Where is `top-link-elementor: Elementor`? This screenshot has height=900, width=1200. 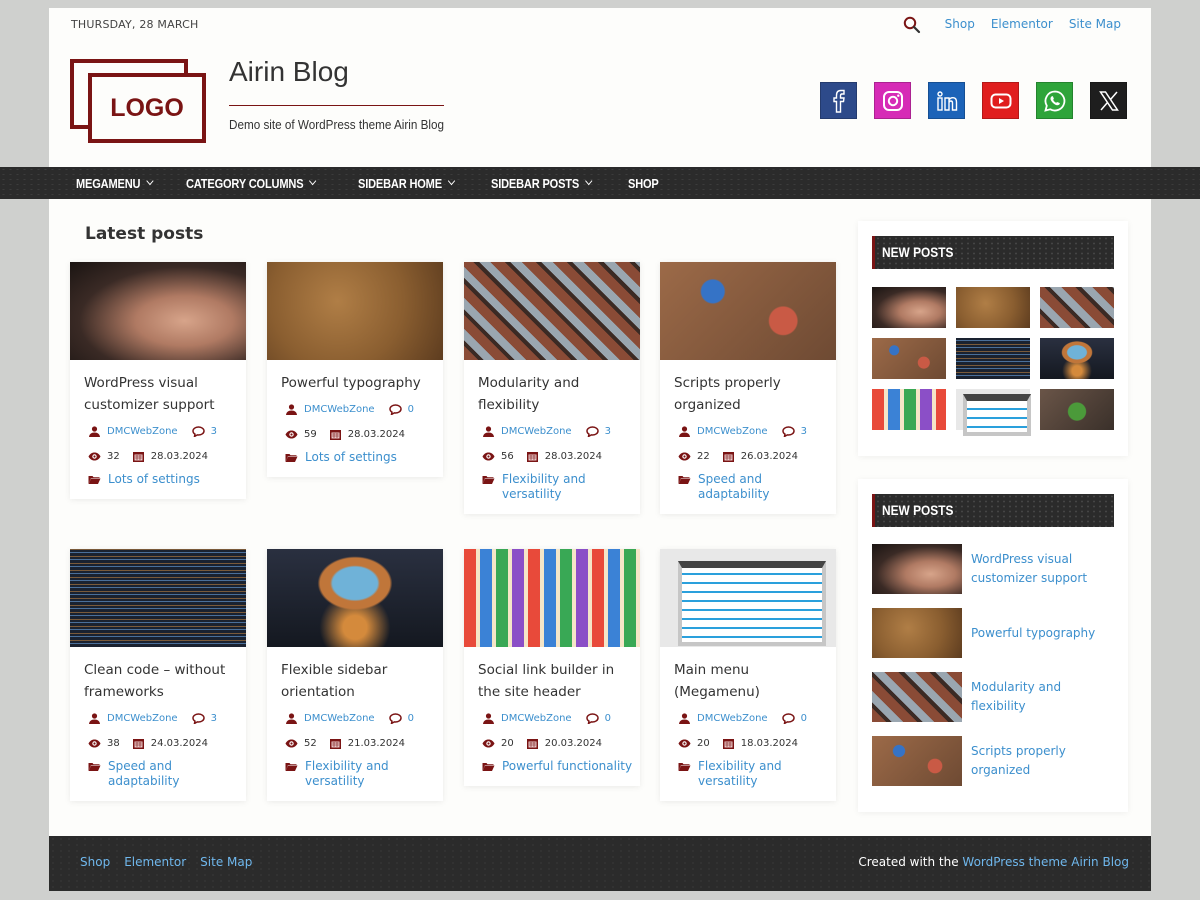
top-link-elementor: Elementor is located at coordinates (1022, 24).